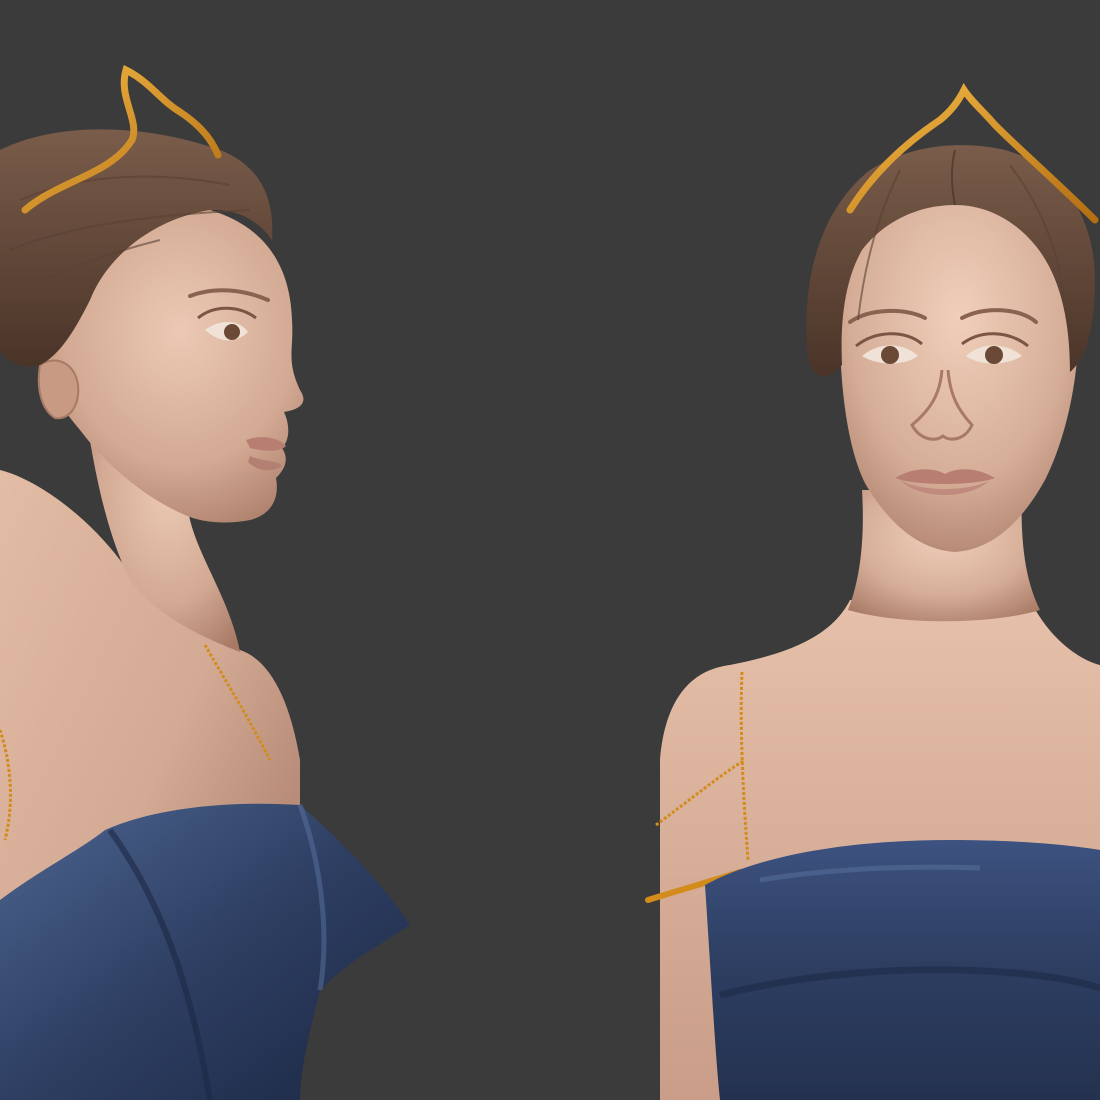 The height and width of the screenshot is (1100, 1100). Describe the element at coordinates (890, 355) in the screenshot. I see `front-iris-left` at that location.